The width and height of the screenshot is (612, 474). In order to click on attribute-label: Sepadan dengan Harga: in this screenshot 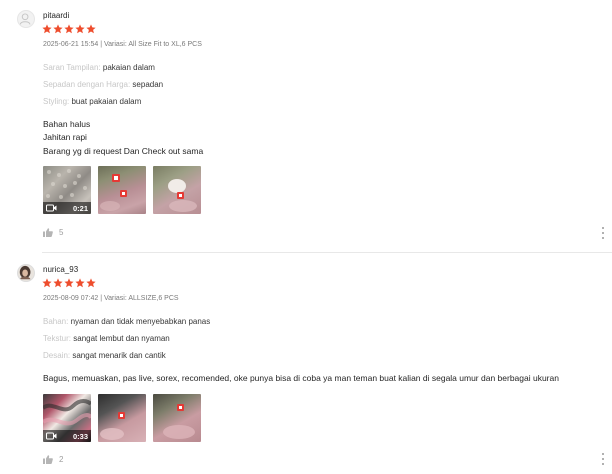, I will do `click(87, 84)`.